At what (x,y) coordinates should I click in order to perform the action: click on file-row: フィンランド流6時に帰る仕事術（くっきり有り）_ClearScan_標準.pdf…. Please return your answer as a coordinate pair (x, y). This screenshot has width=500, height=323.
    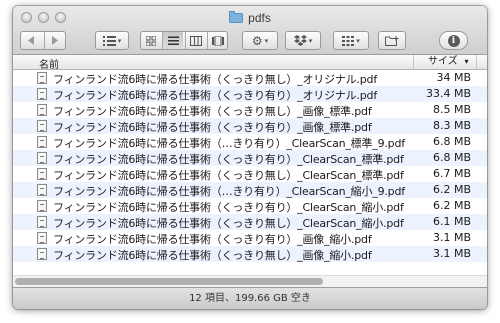
    Looking at the image, I should click on (250, 158).